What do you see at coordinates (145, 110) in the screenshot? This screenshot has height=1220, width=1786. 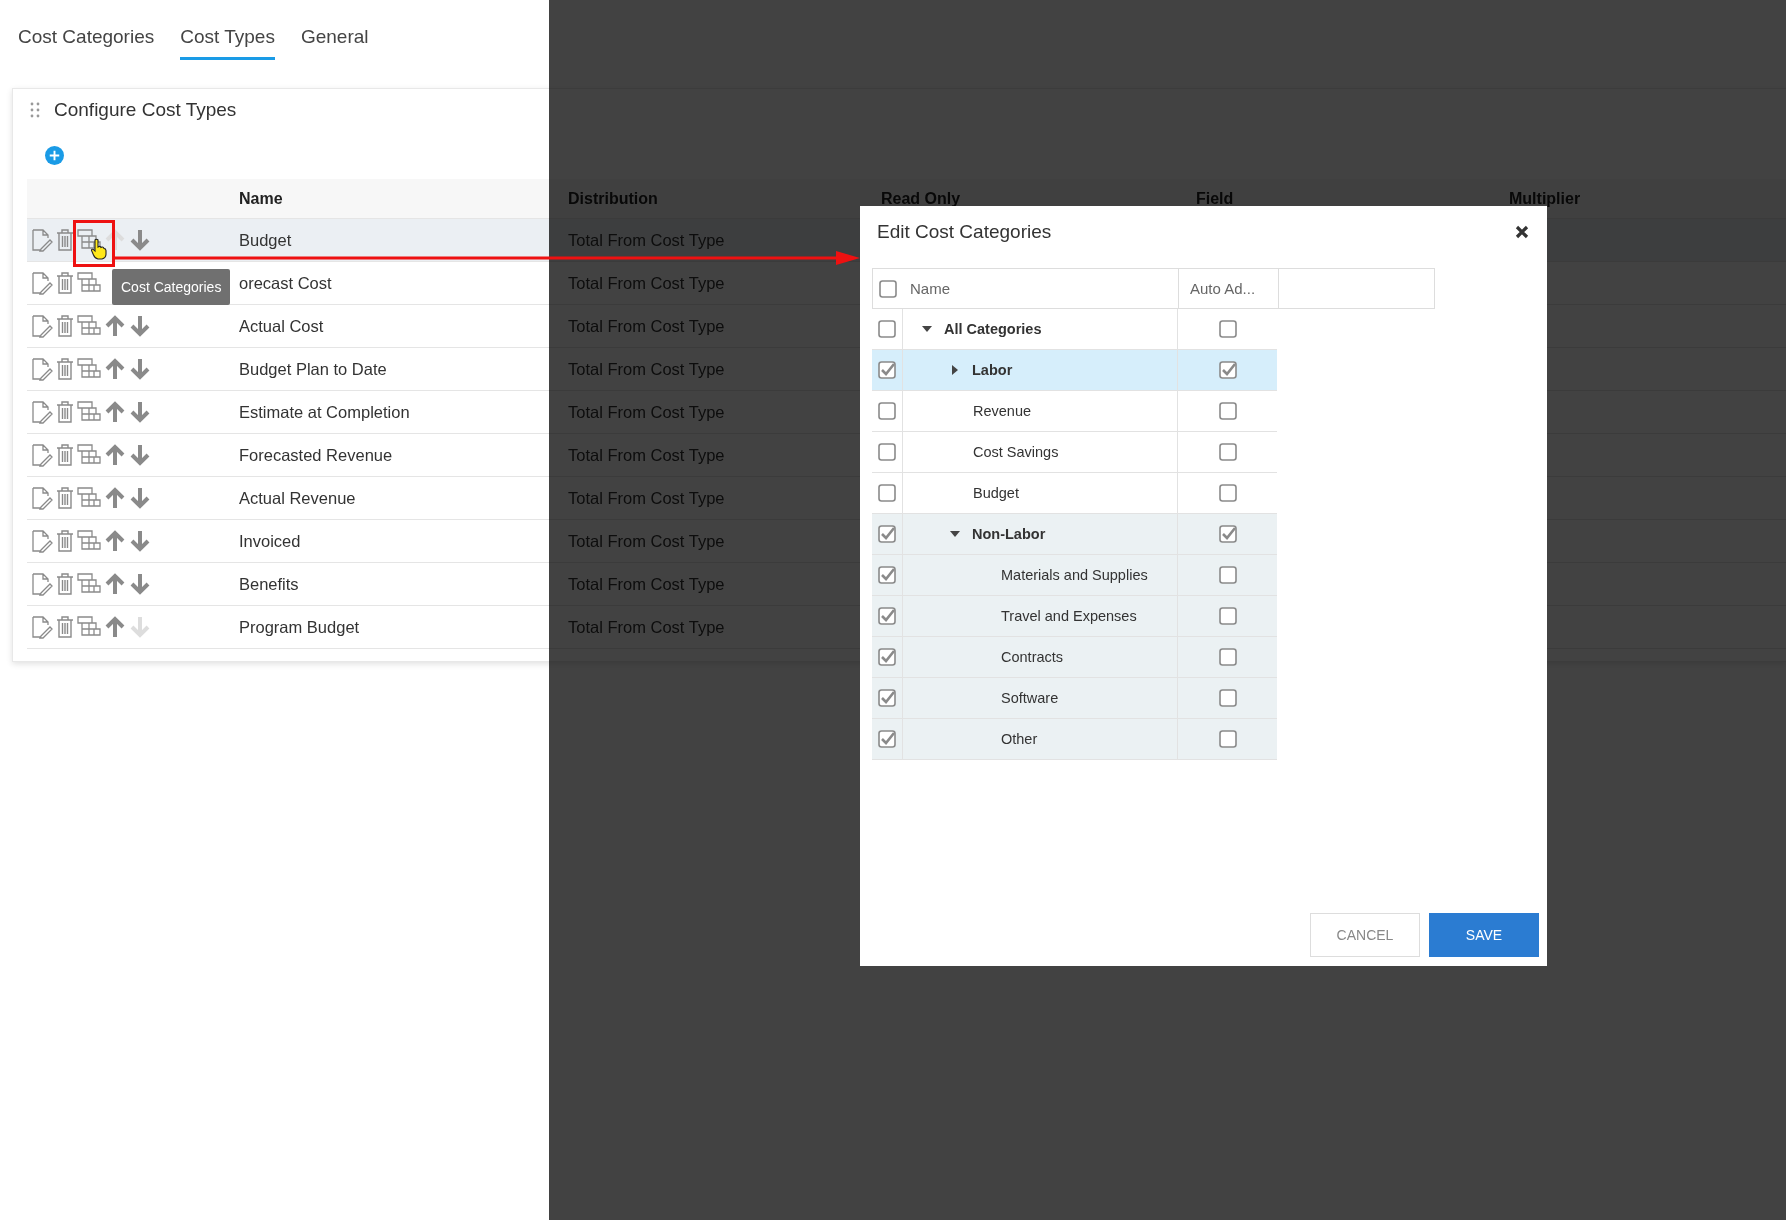 I see `panel-title: Configure Cost Types` at bounding box center [145, 110].